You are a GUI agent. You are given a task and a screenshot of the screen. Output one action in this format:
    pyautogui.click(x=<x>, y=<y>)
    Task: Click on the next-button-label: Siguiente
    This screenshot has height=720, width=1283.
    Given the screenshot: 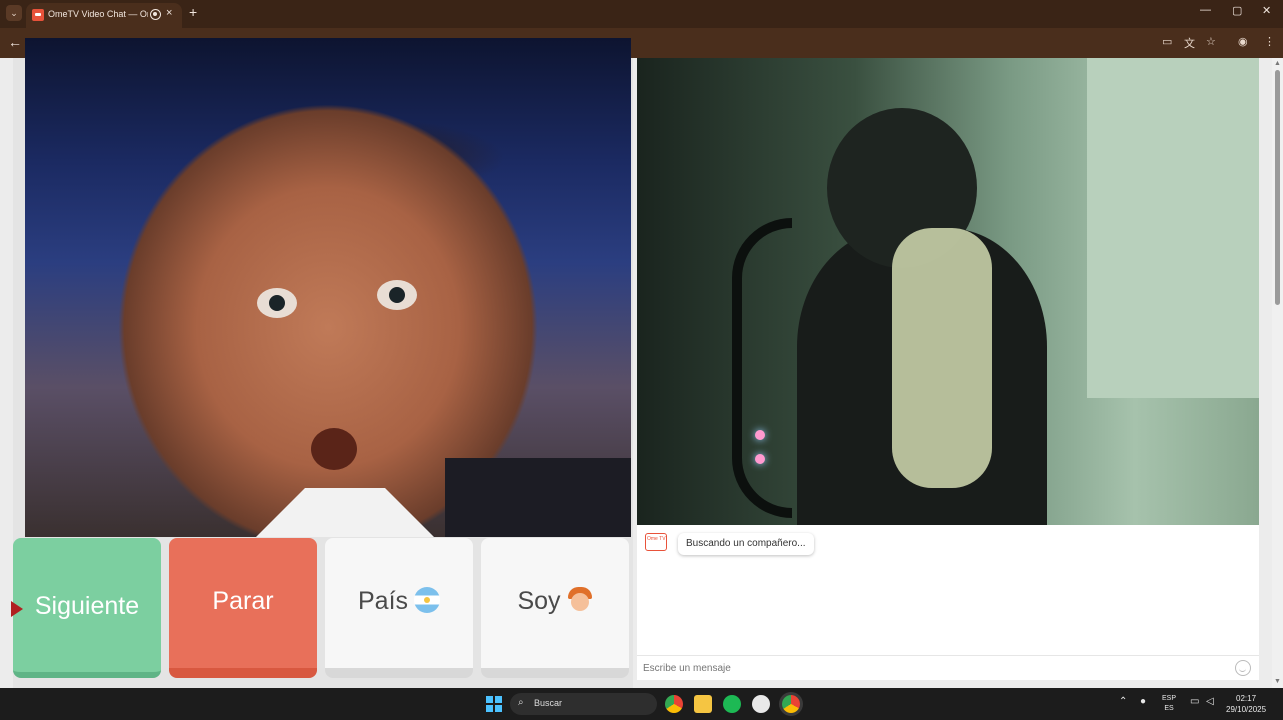 What is the action you would take?
    pyautogui.click(x=87, y=606)
    